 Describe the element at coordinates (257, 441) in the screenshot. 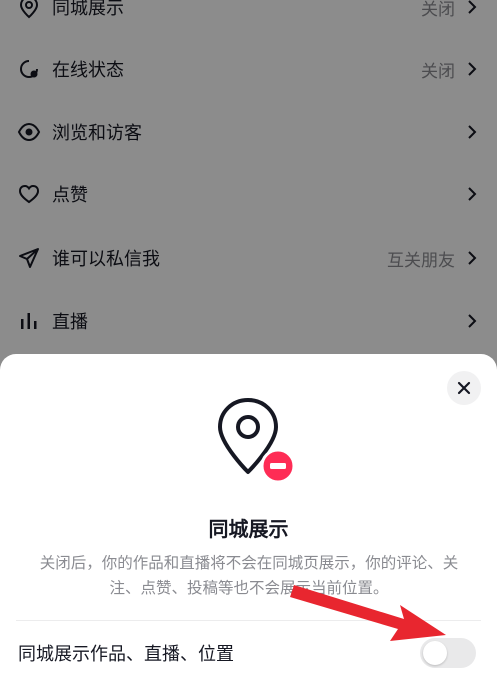

I see `location-pin-minus-icon` at that location.